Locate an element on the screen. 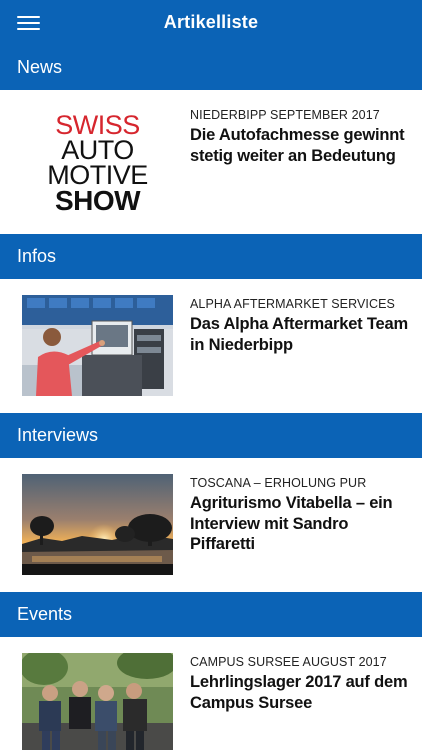  article-headline: Das Alpha Aftermarket Team in Niederbipp is located at coordinates (299, 334).